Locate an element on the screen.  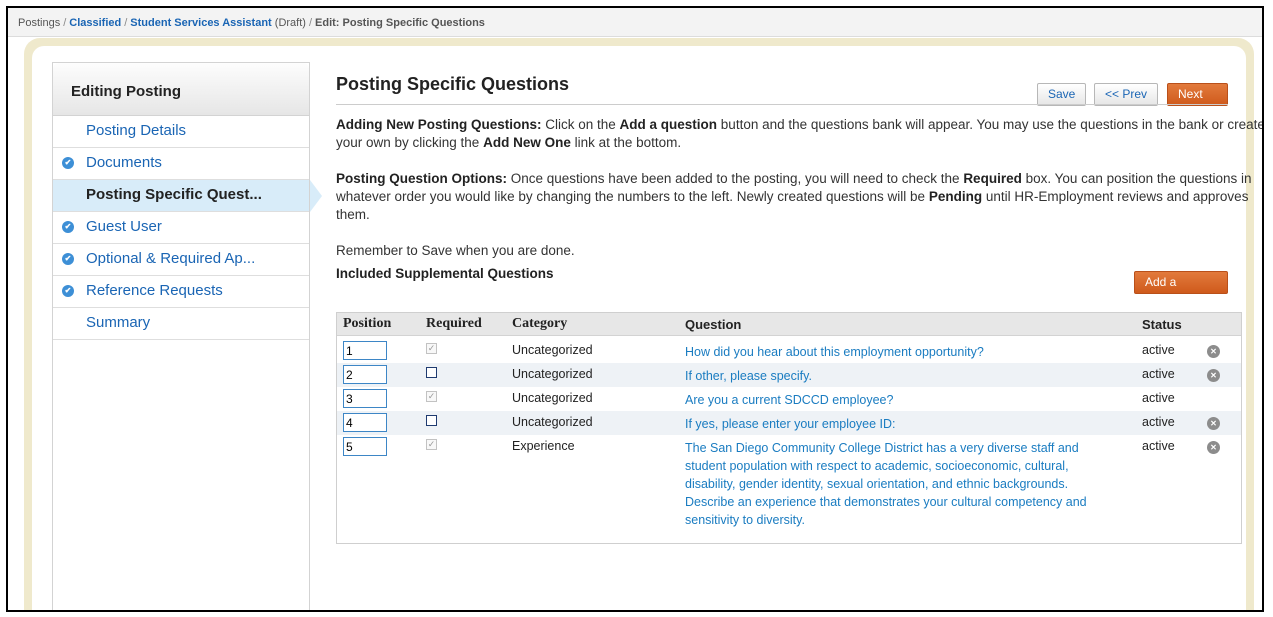
sidebar-item-label: Documents is located at coordinates (124, 162).